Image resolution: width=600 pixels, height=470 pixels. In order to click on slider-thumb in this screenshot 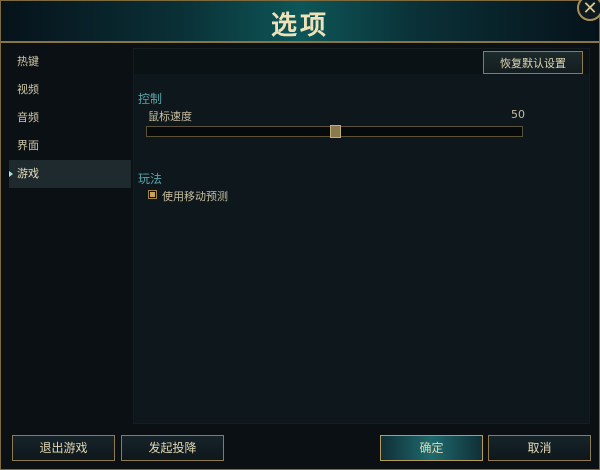, I will do `click(335, 131)`.